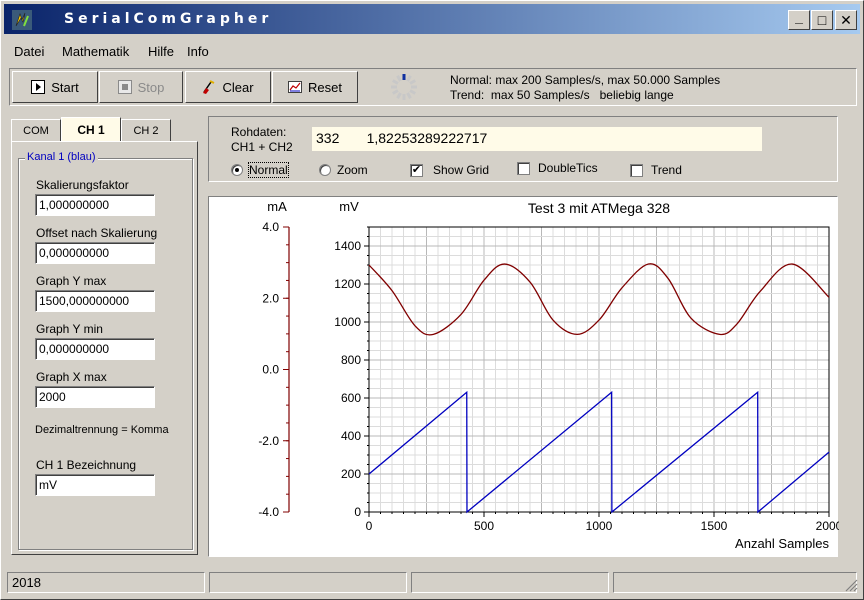 Image resolution: width=864 pixels, height=600 pixels. I want to click on zoom-option: Zoom, so click(343, 170).